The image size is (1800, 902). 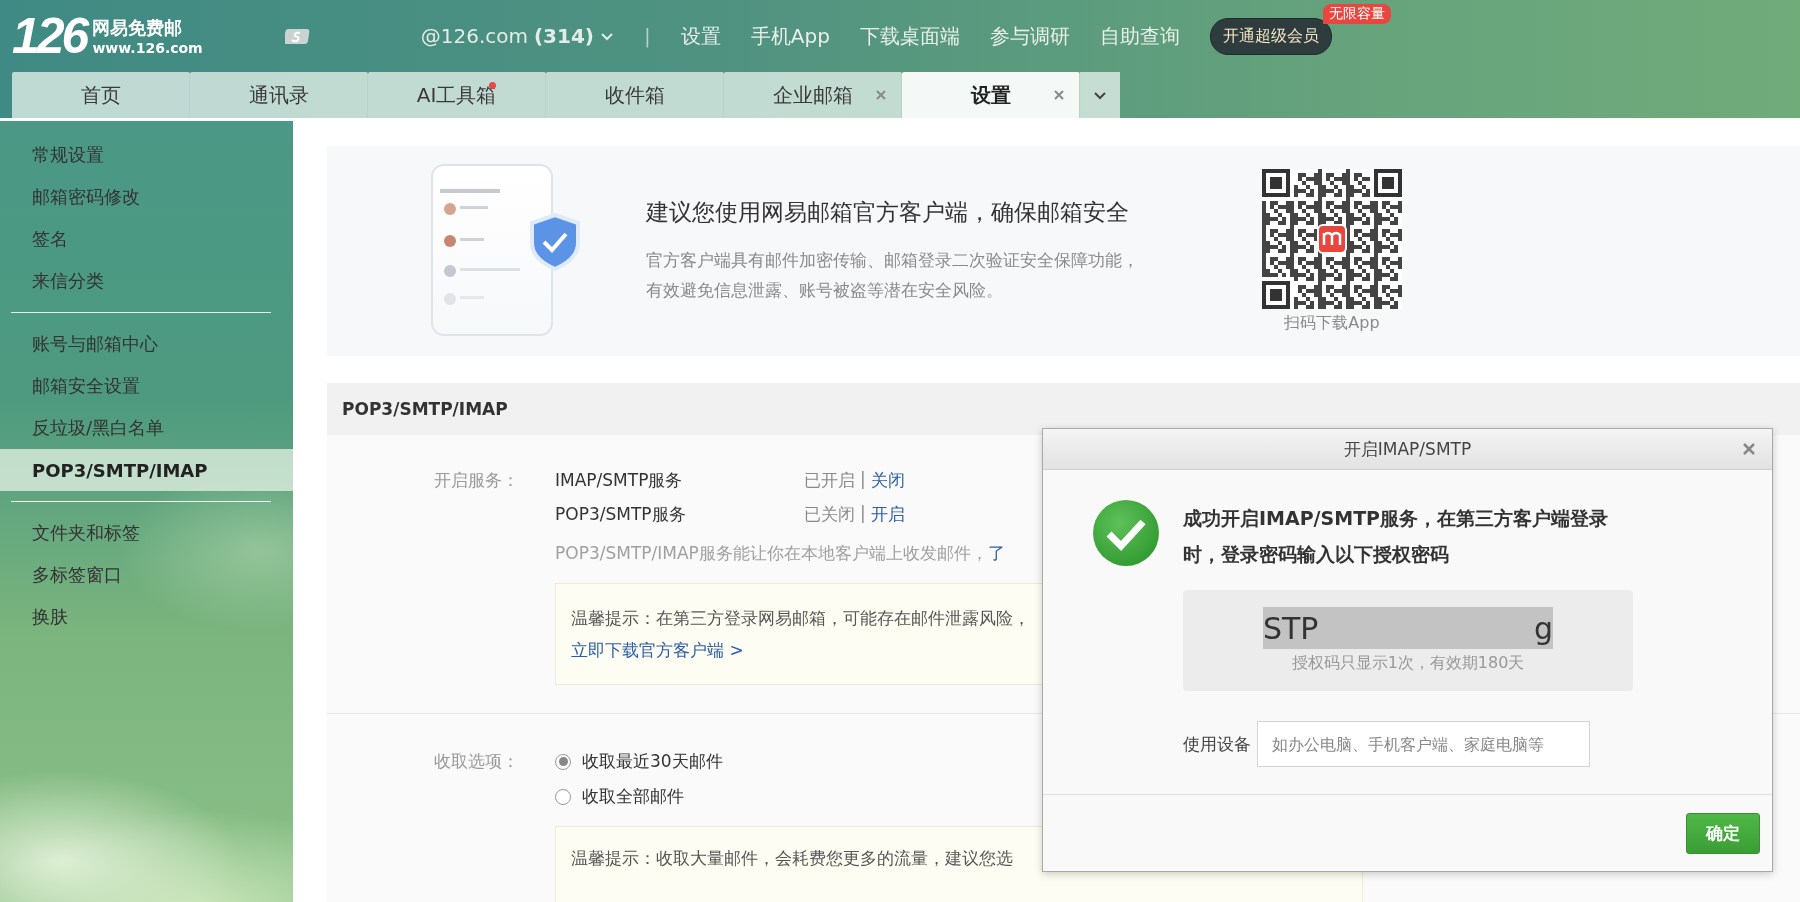 I want to click on qr-code-icon, so click(x=1332, y=238).